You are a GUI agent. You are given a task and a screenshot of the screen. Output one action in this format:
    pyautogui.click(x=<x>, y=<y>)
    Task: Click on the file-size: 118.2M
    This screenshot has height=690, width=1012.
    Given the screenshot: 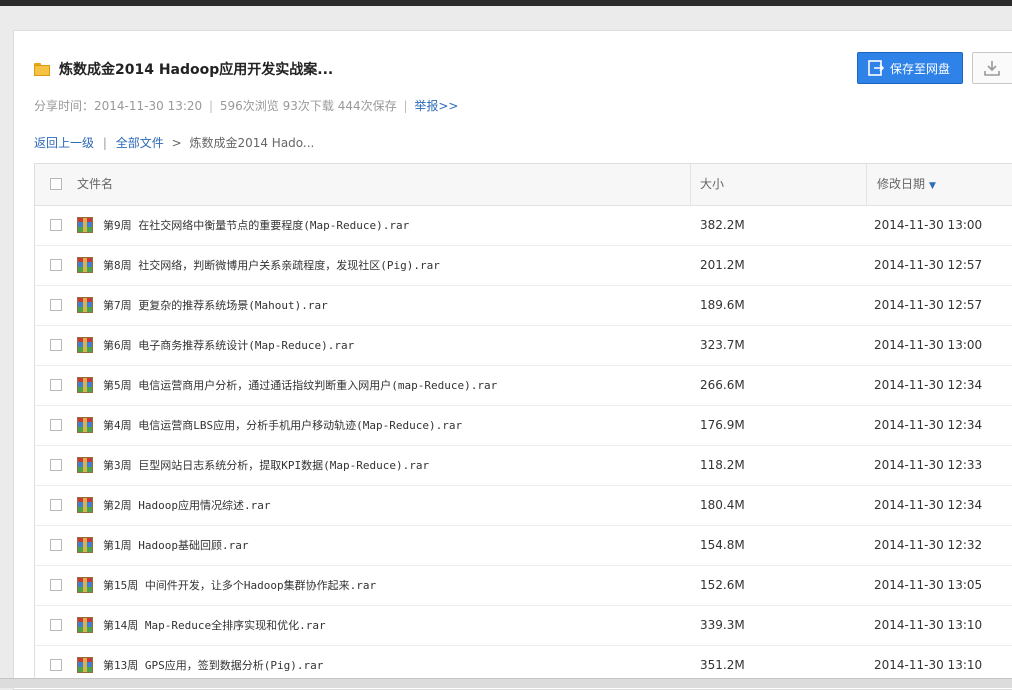 What is the action you would take?
    pyautogui.click(x=722, y=465)
    